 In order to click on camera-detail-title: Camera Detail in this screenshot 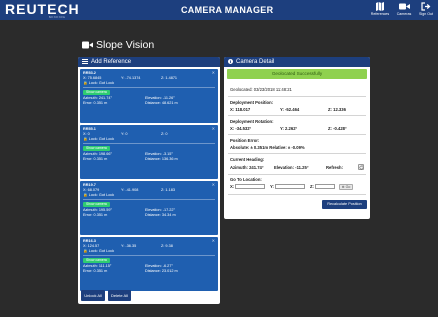, I will do `click(255, 62)`.